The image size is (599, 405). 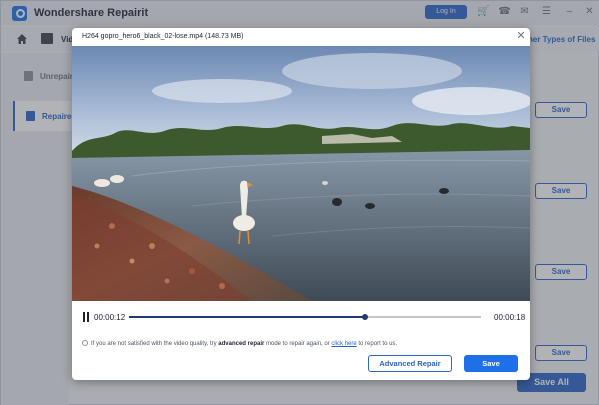 What do you see at coordinates (510, 317) in the screenshot?
I see `total-time: 00:00:18` at bounding box center [510, 317].